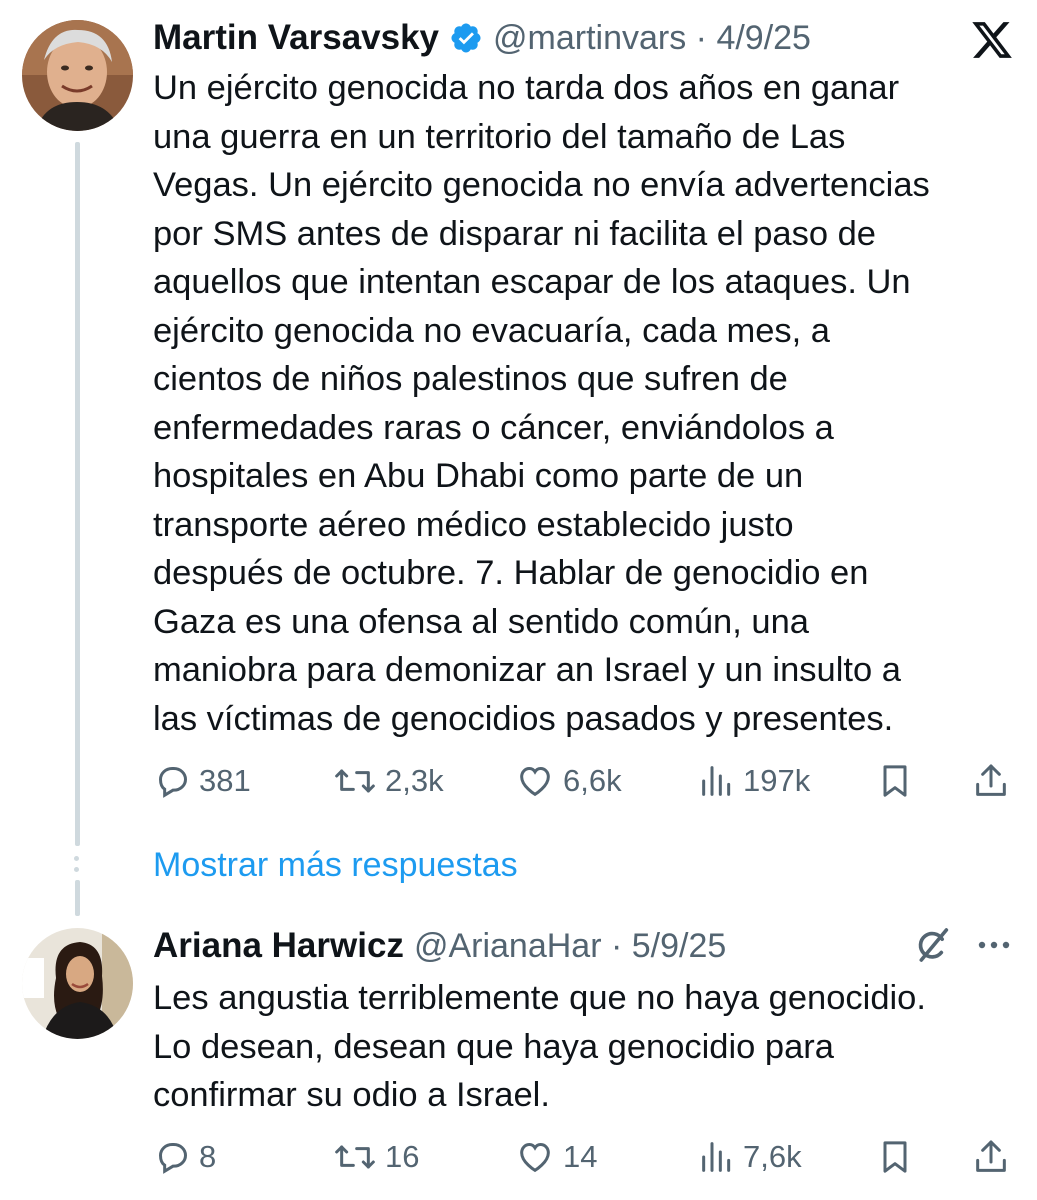 This screenshot has width=1037, height=1200. I want to click on author-name: Ariana Harwicz, so click(278, 946).